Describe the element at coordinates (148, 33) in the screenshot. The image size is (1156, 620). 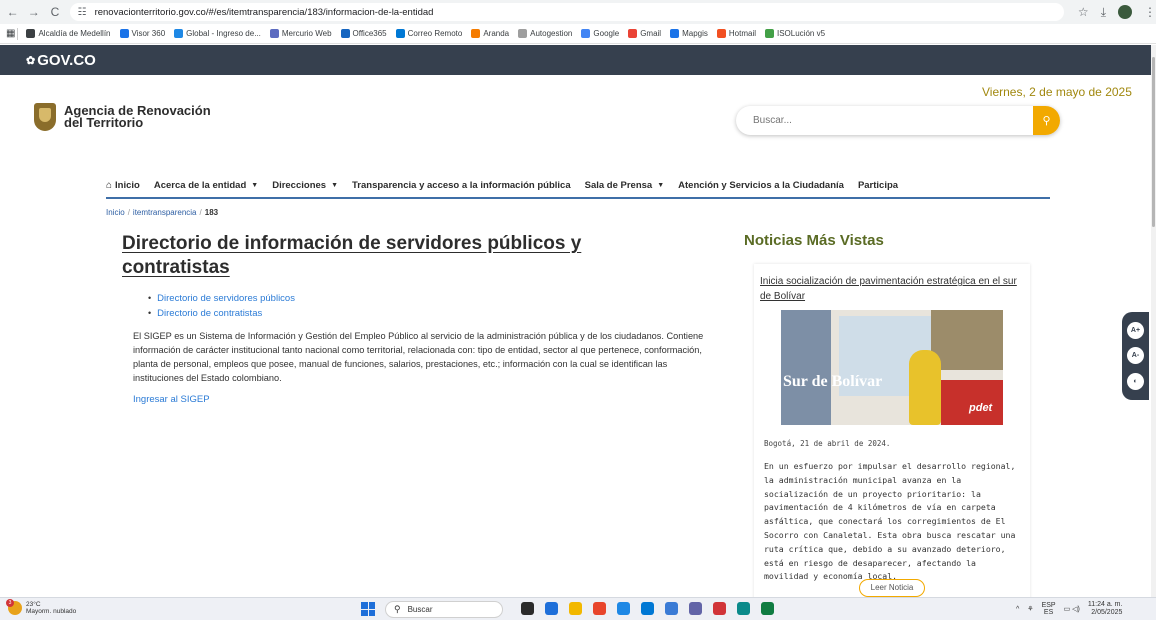
I see `bookmark-label: Visor 360` at that location.